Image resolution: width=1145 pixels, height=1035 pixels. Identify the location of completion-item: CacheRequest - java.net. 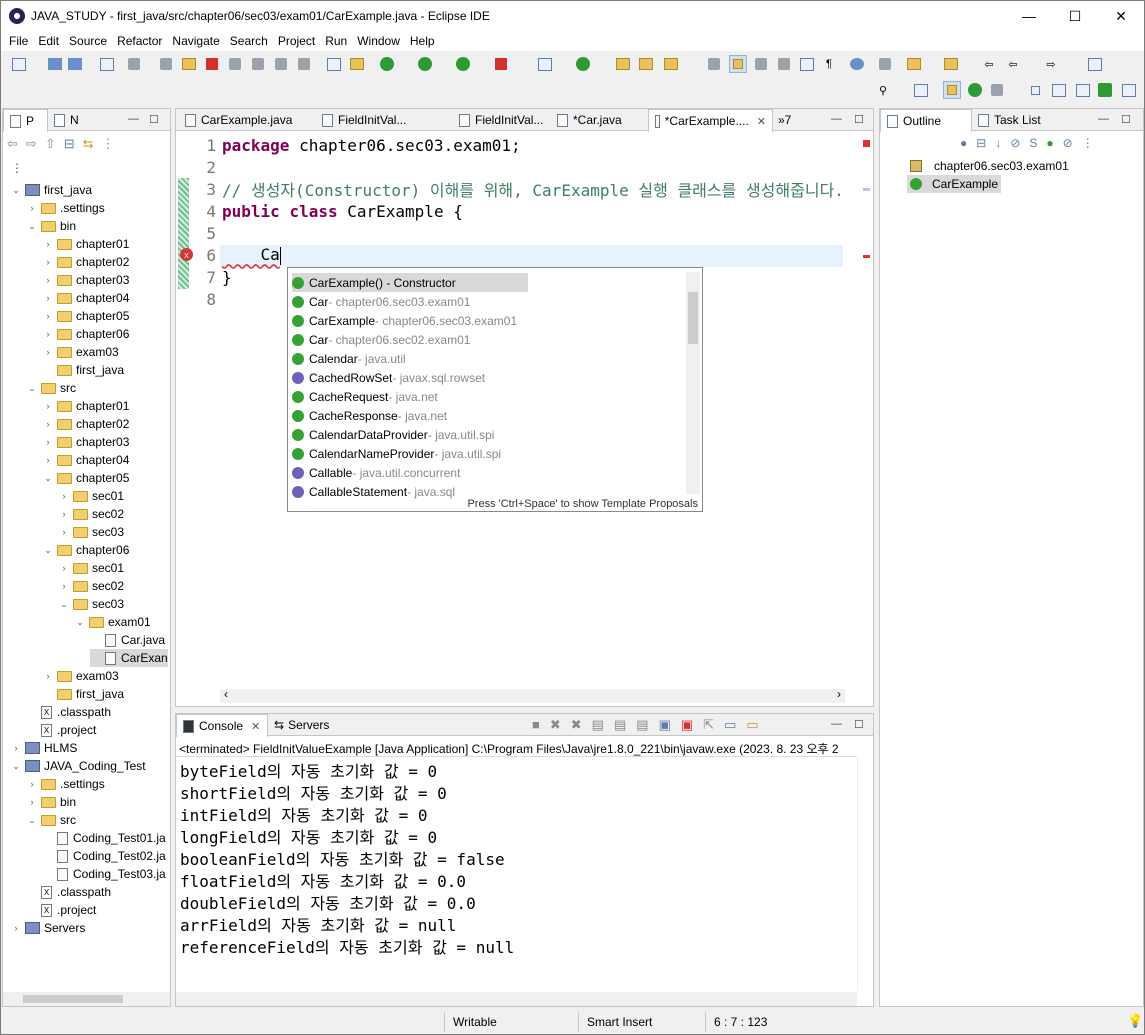
(365, 396).